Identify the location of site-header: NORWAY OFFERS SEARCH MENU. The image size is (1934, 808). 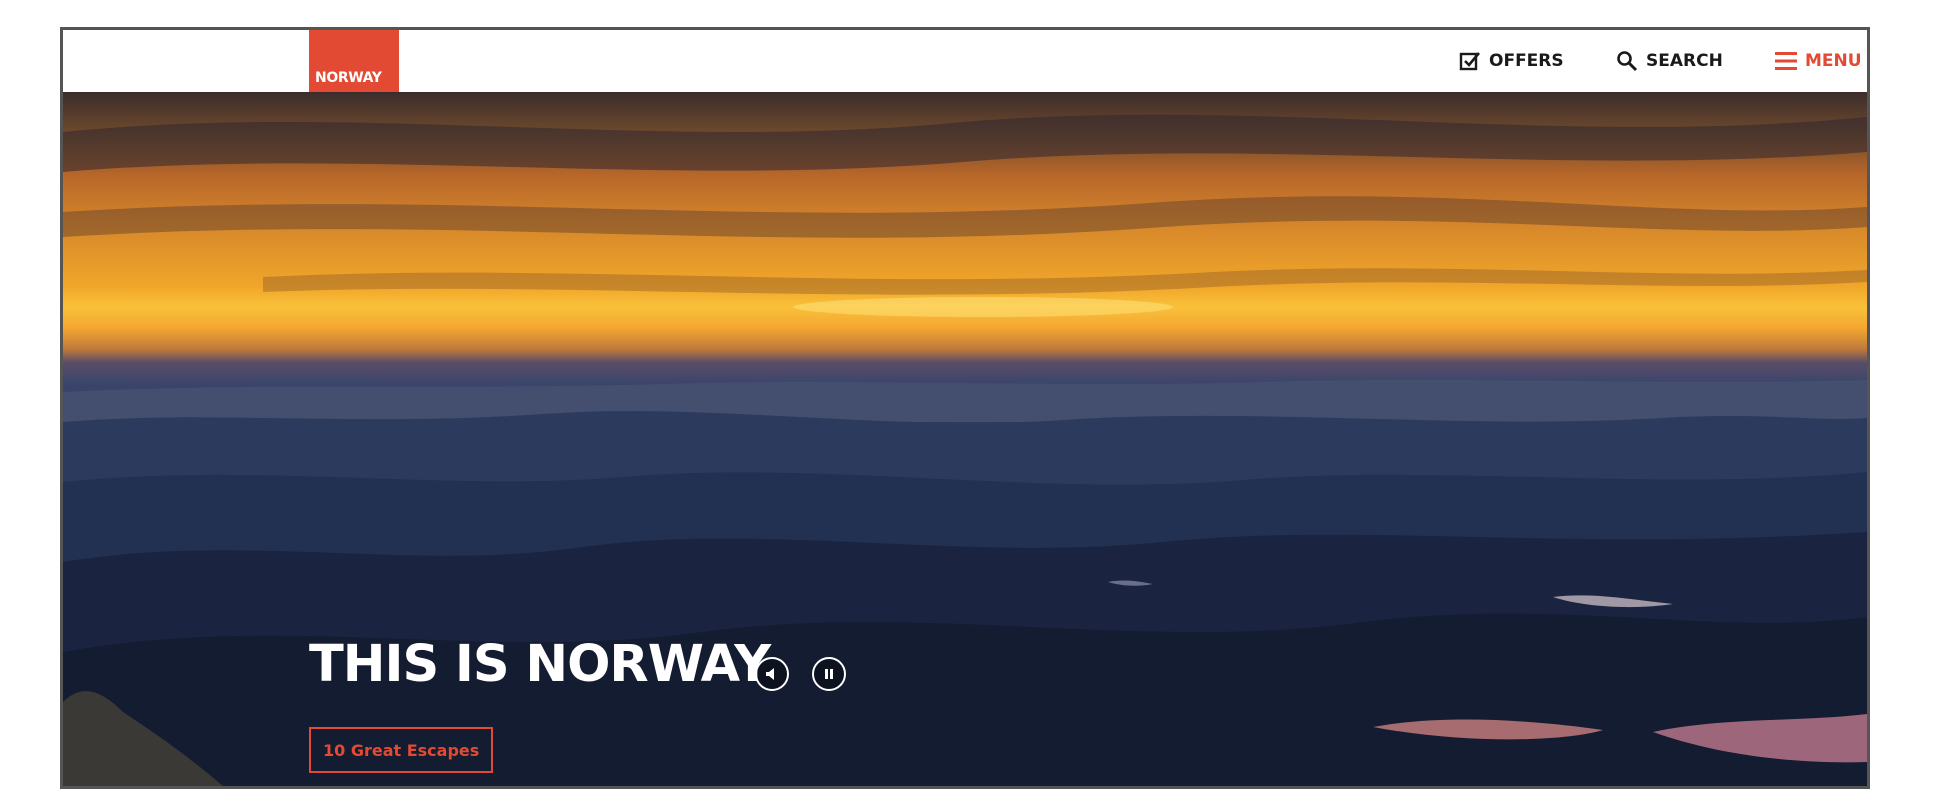
(965, 61).